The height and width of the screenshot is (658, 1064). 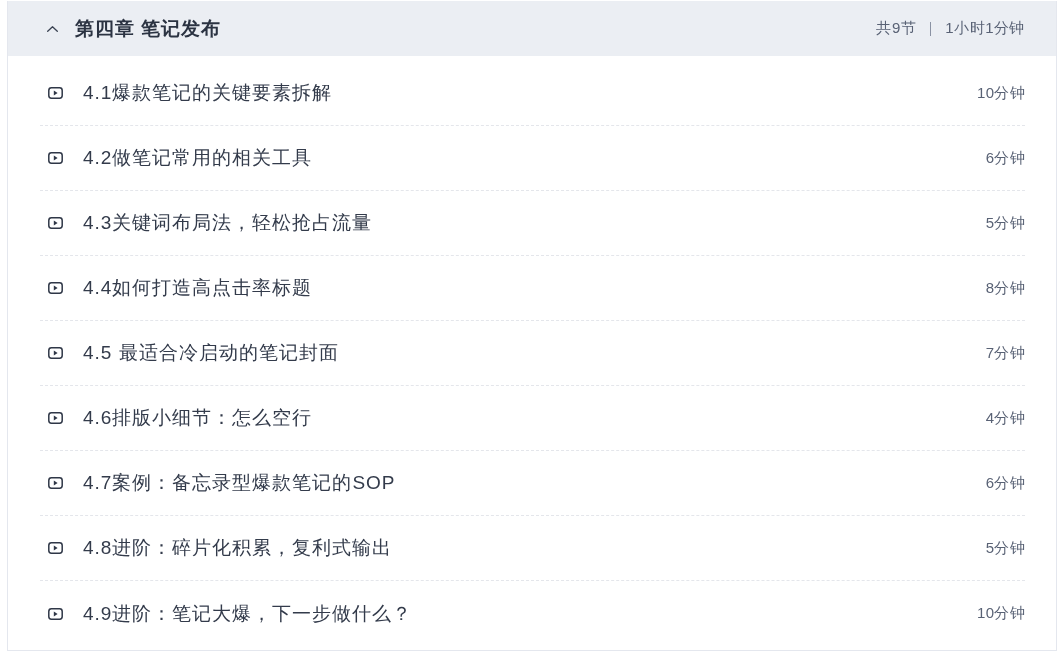 What do you see at coordinates (240, 483) in the screenshot?
I see `lesson-title: 4.7案例：备忘录型爆款笔记的SOP` at bounding box center [240, 483].